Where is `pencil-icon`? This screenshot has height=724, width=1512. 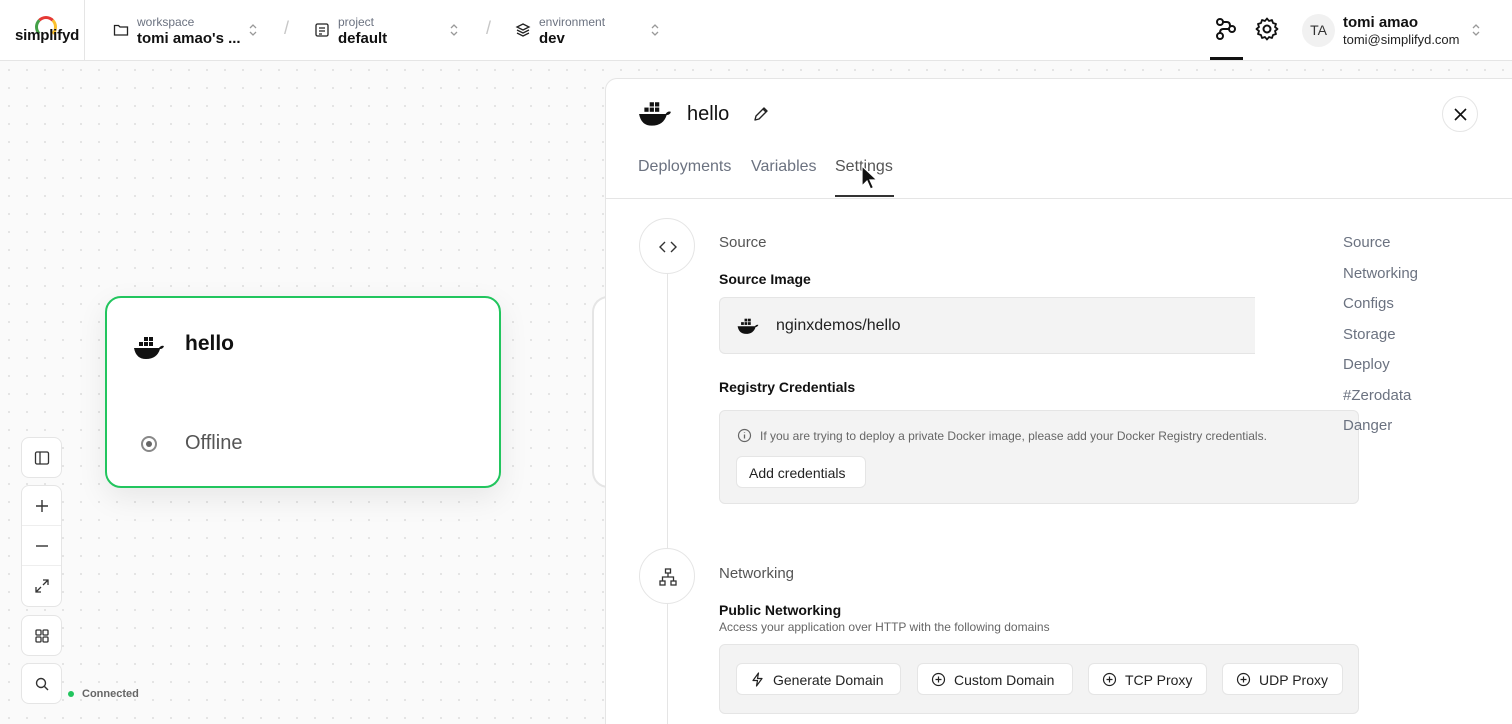
pencil-icon is located at coordinates (761, 114).